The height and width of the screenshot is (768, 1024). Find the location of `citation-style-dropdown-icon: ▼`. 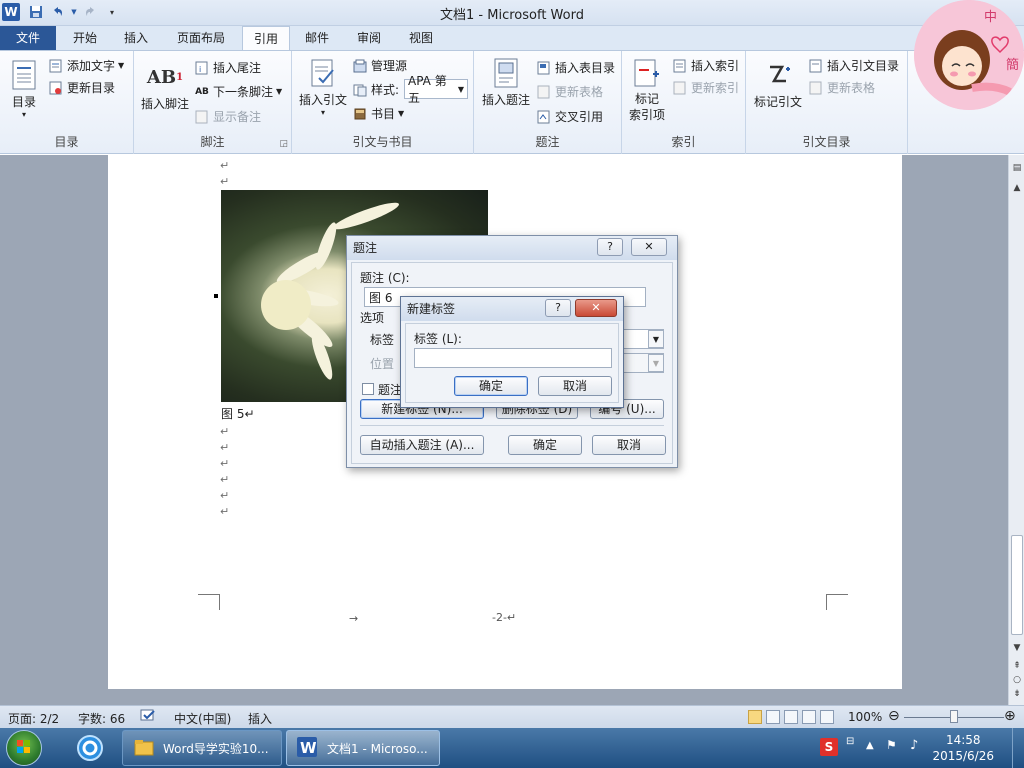

citation-style-dropdown-icon: ▼ is located at coordinates (460, 89).